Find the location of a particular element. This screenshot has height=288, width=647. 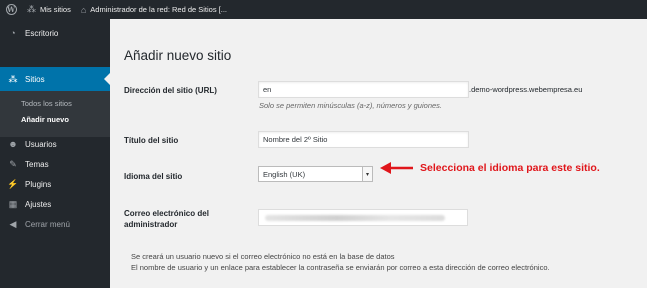

settings-icon: ▦ is located at coordinates (13, 203).